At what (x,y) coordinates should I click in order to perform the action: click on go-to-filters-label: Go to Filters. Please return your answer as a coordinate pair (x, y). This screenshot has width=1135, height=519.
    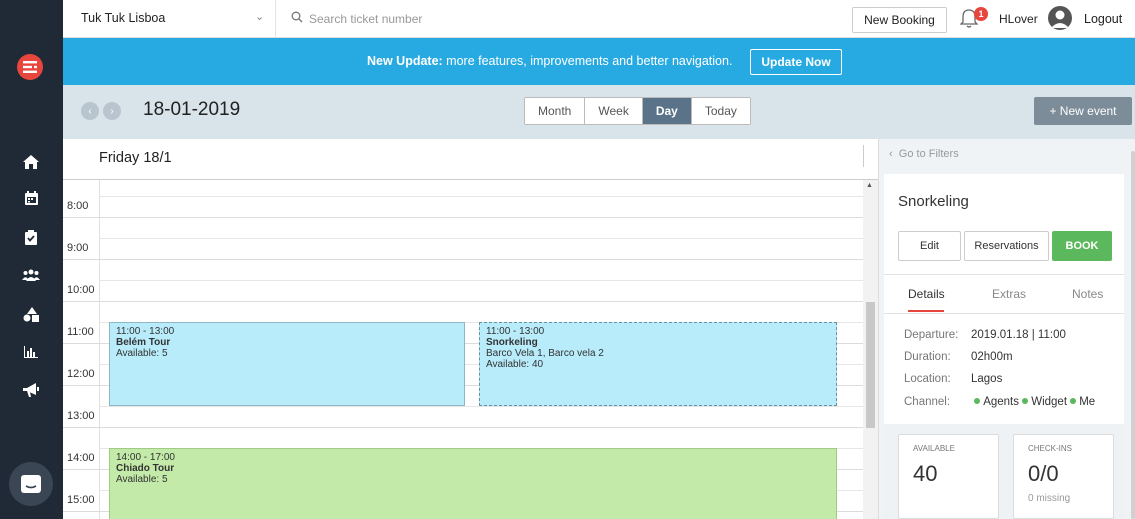
    Looking at the image, I should click on (928, 154).